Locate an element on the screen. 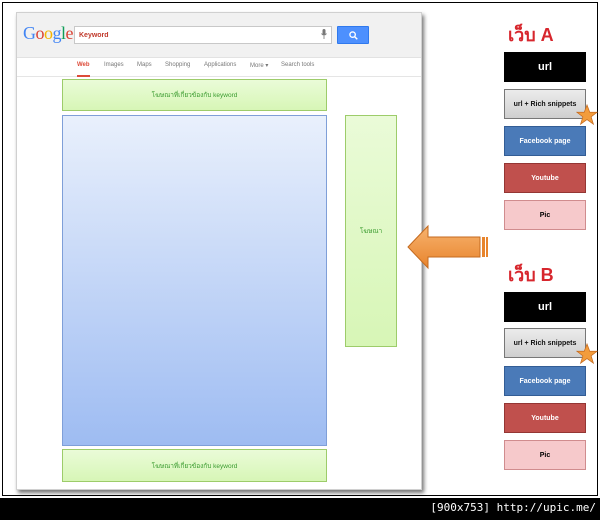  ad-right-banner: โฆษณา is located at coordinates (371, 231).